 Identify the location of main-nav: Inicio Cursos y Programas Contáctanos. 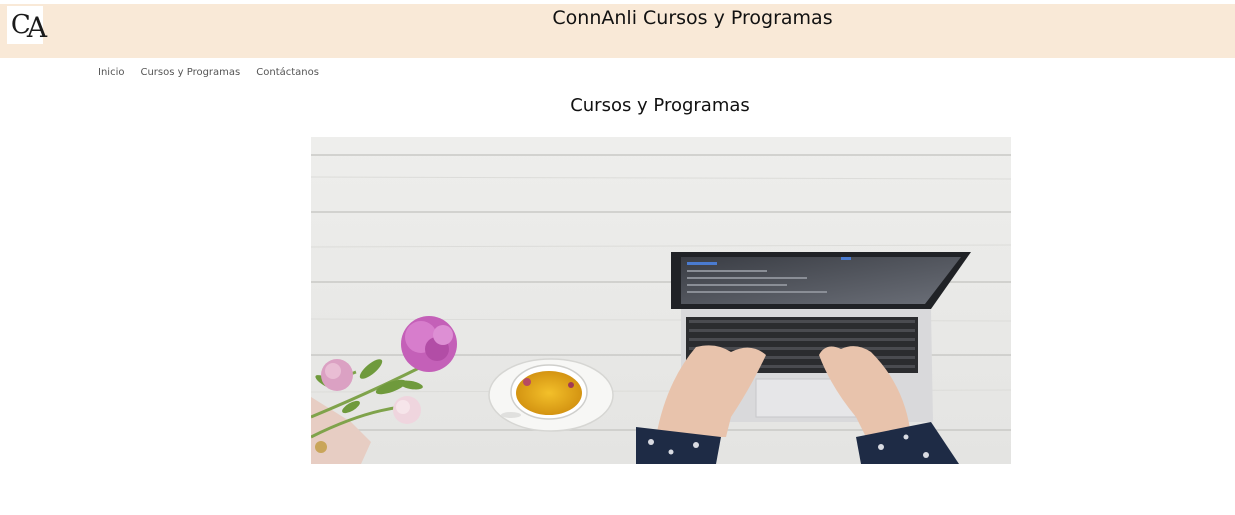
(208, 72).